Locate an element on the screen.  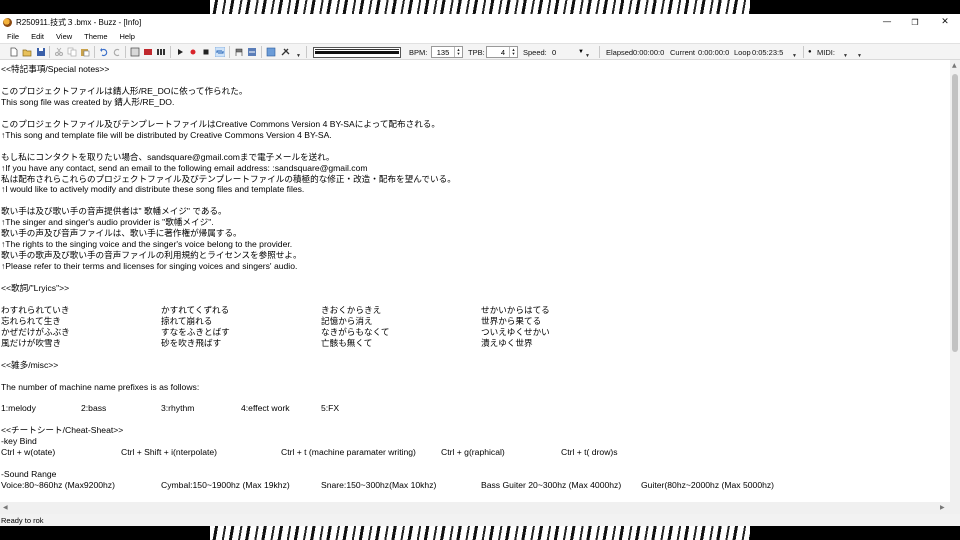
keybinds-cell: Ctrl + g(raphical) is located at coordinates (473, 452).